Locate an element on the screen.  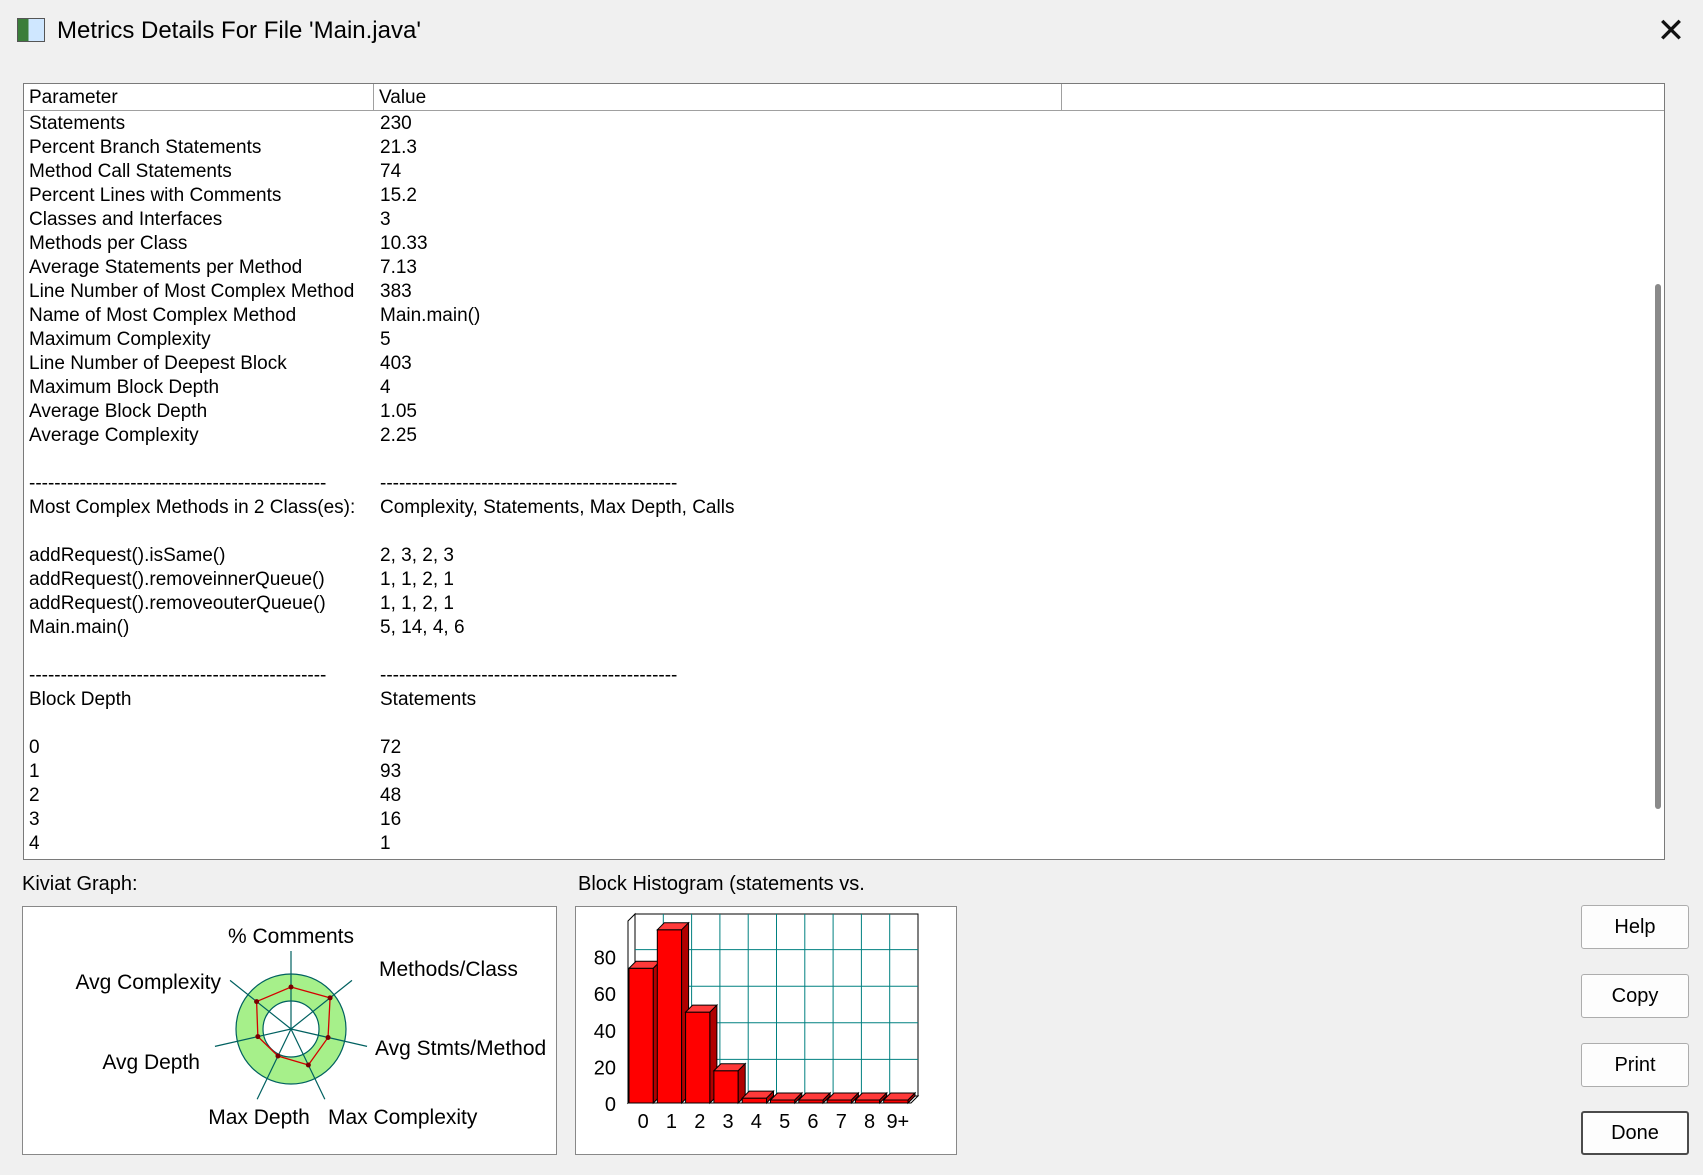
table-row: addRequest().isSame() 2, 3, 2, 3 is located at coordinates (824, 556).